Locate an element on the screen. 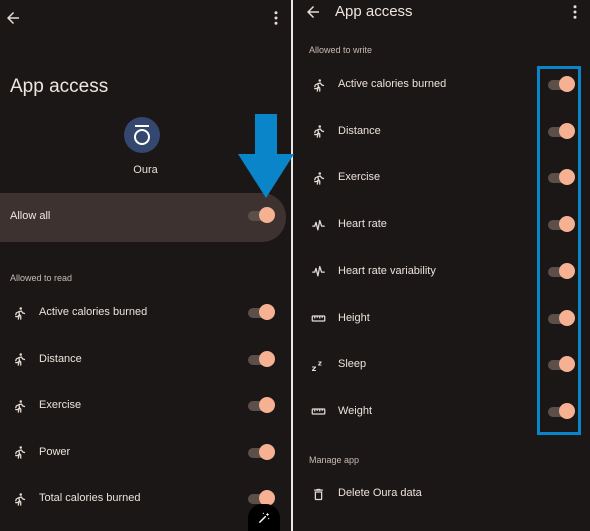 The width and height of the screenshot is (590, 531). permission-label: Heart rate is located at coordinates (362, 224).